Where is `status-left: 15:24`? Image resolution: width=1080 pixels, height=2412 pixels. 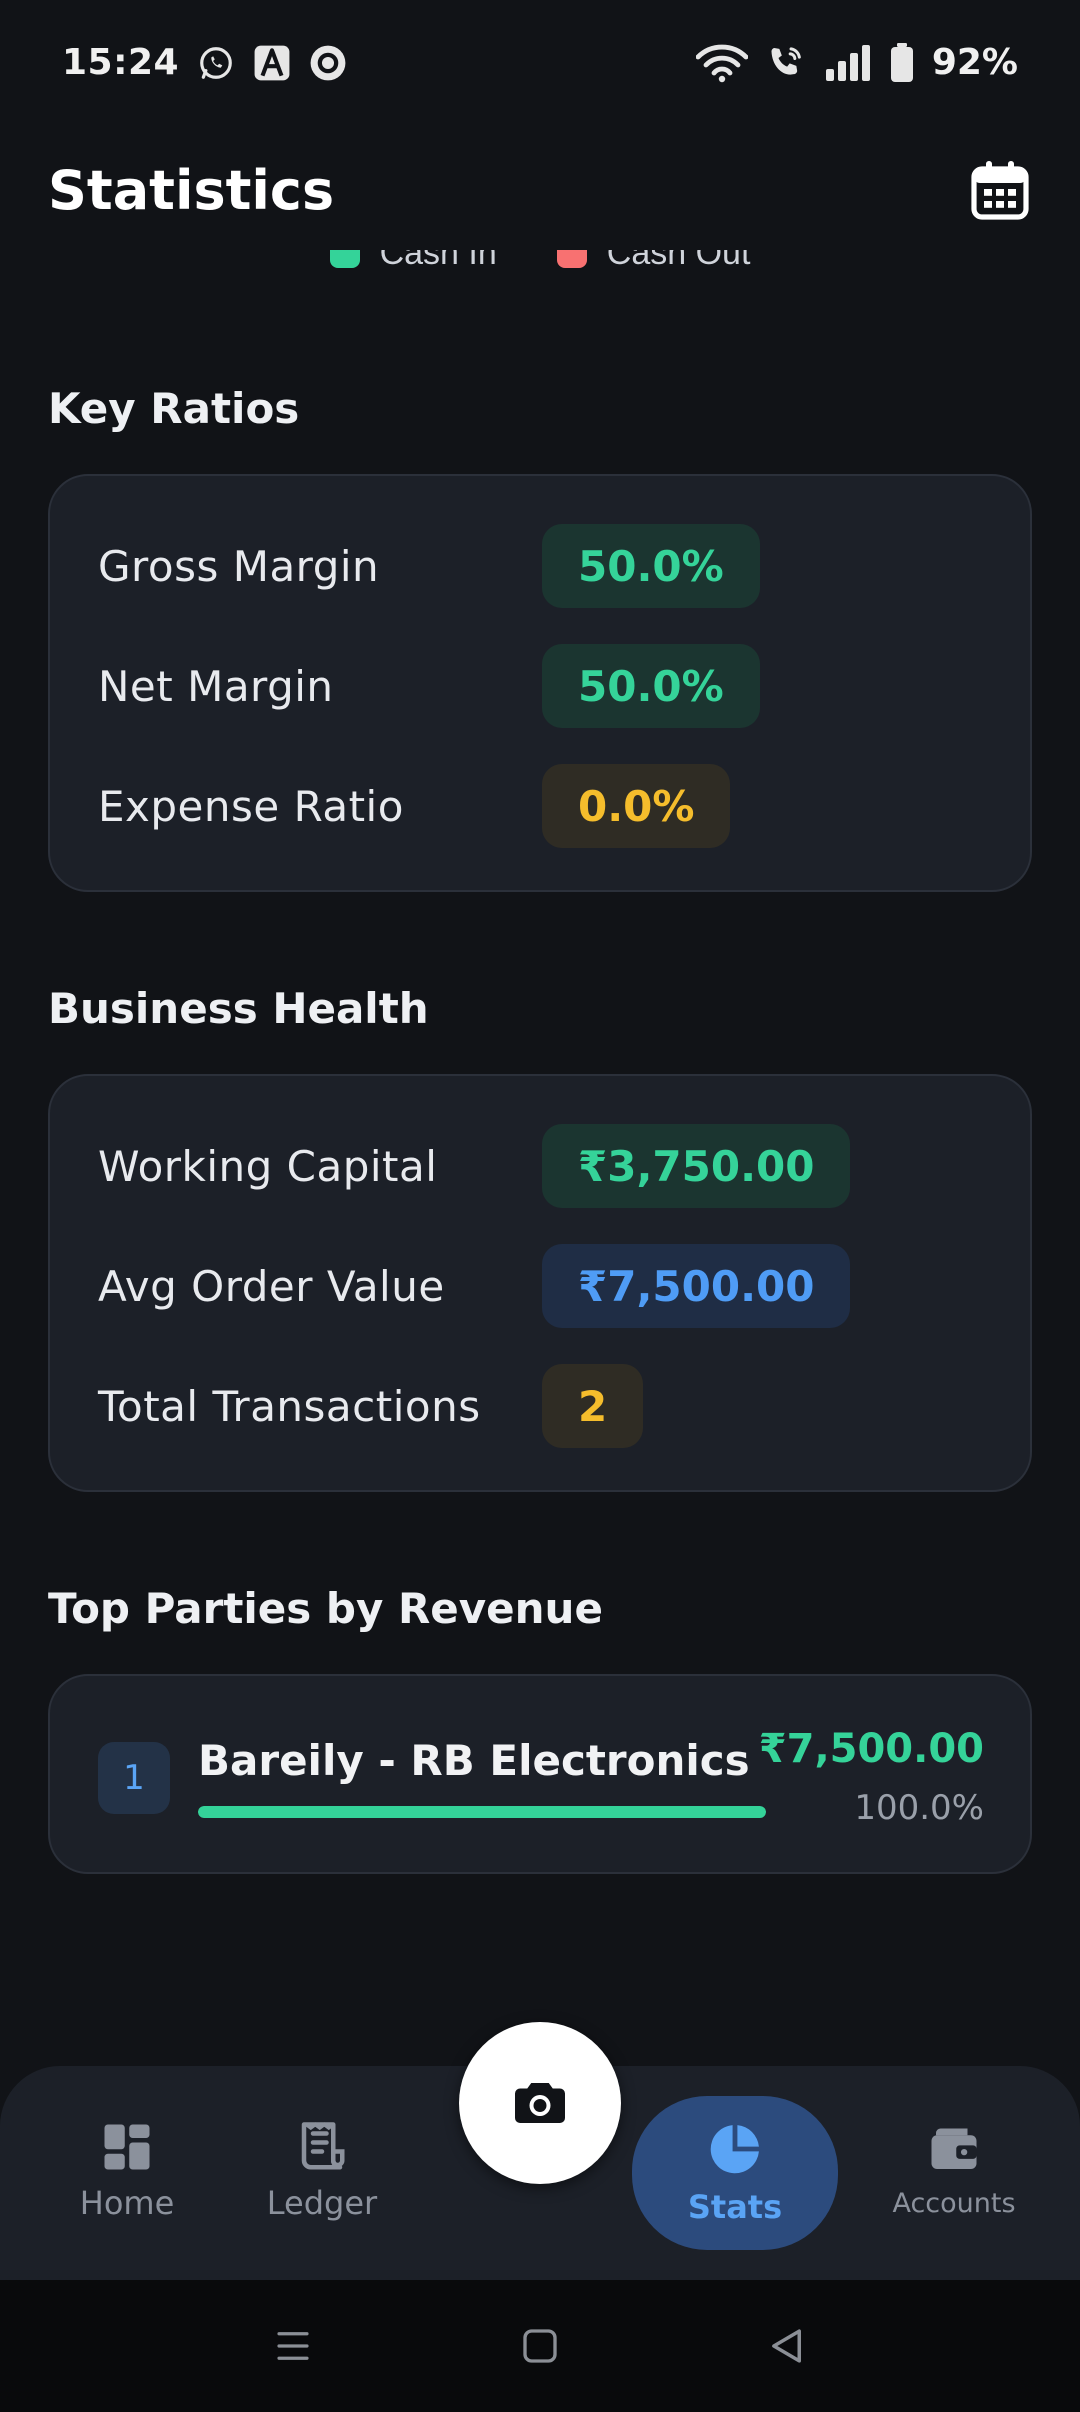 status-left: 15:24 is located at coordinates (204, 62).